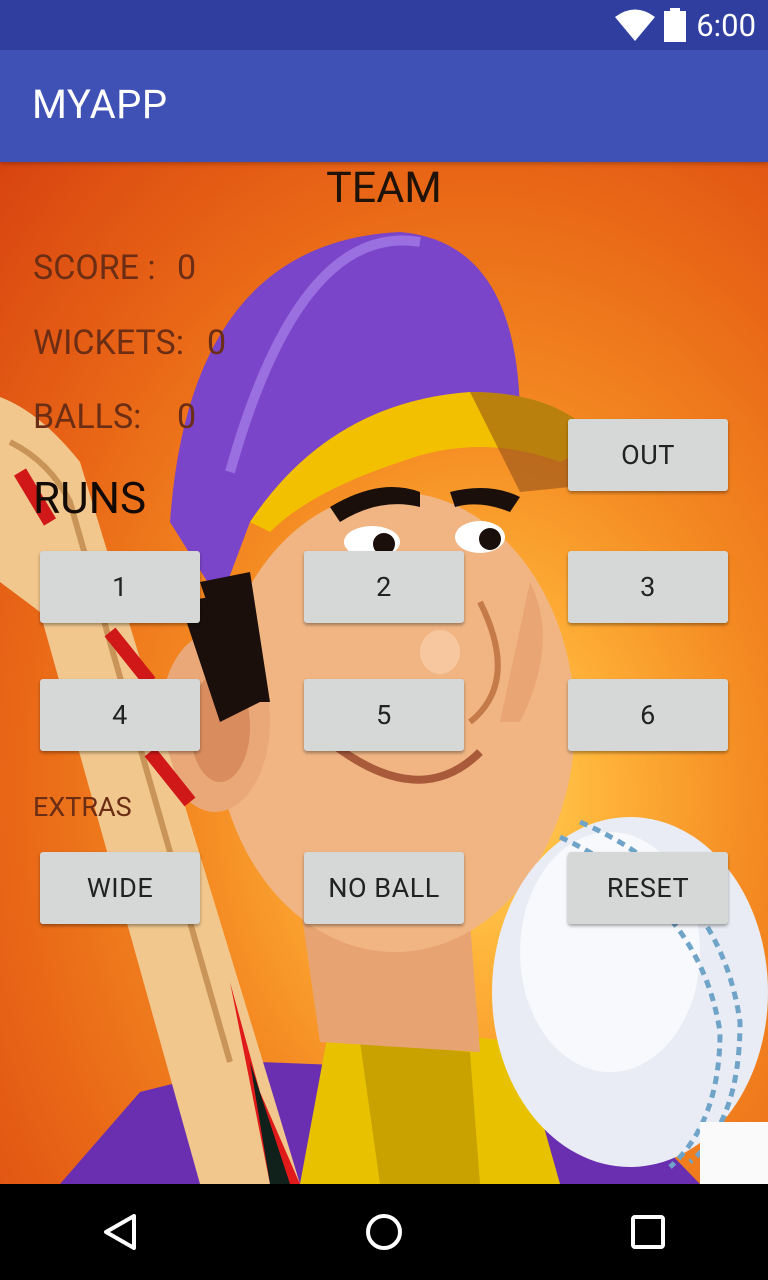 The height and width of the screenshot is (1280, 768). What do you see at coordinates (120, 1232) in the screenshot?
I see `back-icon` at bounding box center [120, 1232].